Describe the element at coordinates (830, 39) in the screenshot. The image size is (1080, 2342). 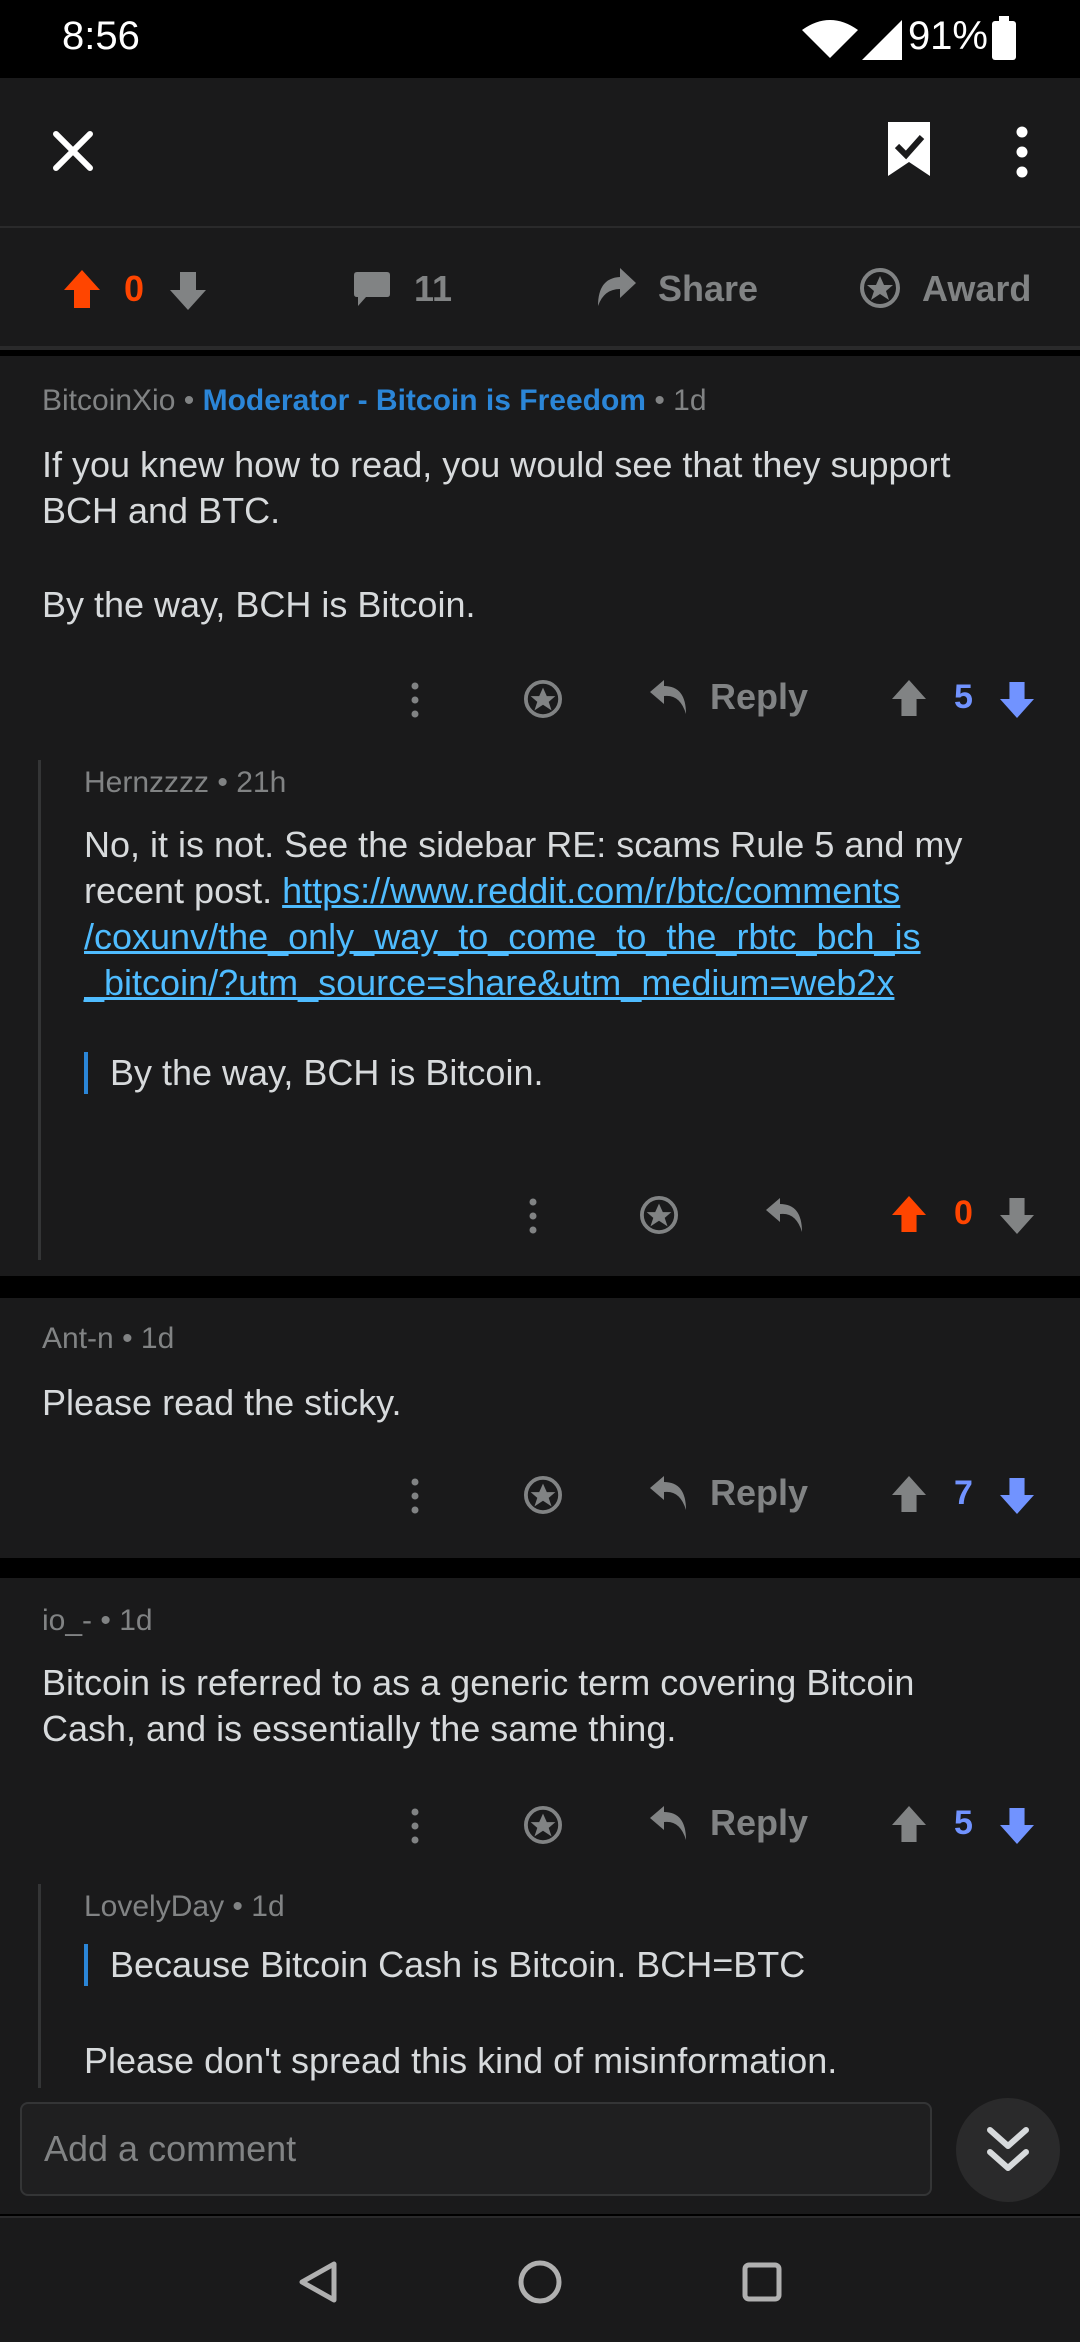
I see `wifi-icon` at that location.